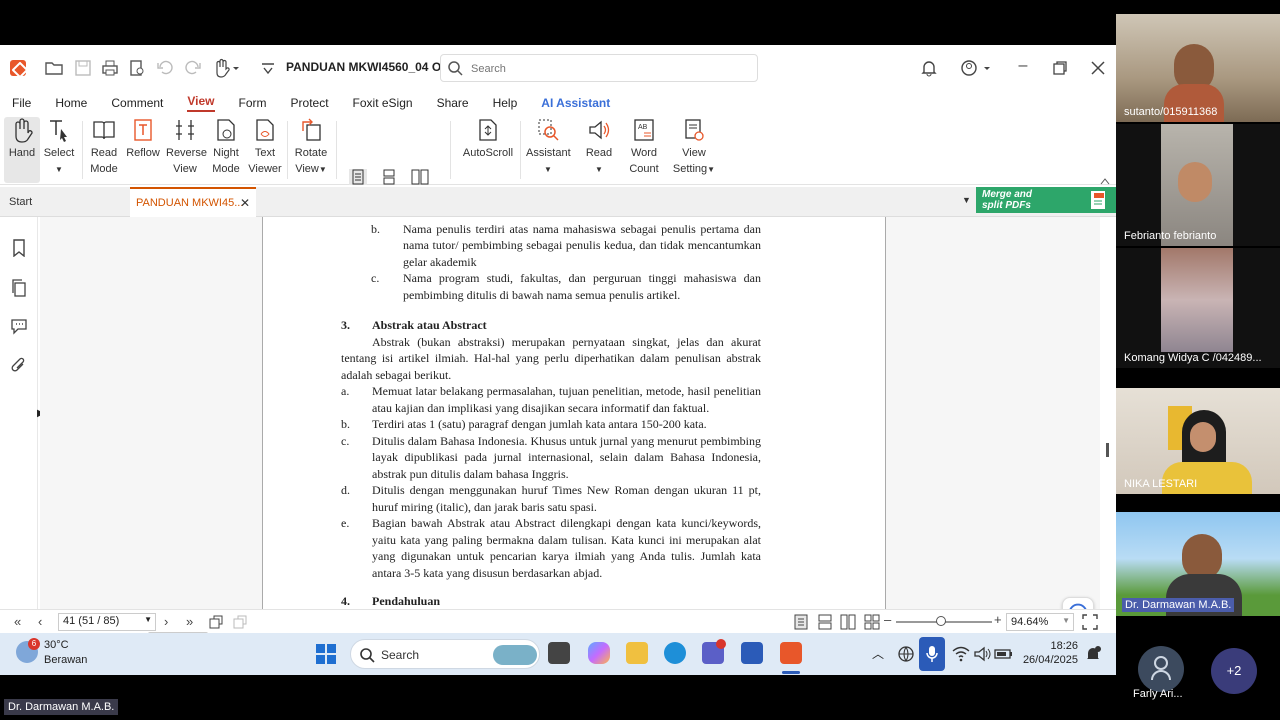  What do you see at coordinates (445, 654) in the screenshot?
I see `taskbar-search-box: Search` at bounding box center [445, 654].